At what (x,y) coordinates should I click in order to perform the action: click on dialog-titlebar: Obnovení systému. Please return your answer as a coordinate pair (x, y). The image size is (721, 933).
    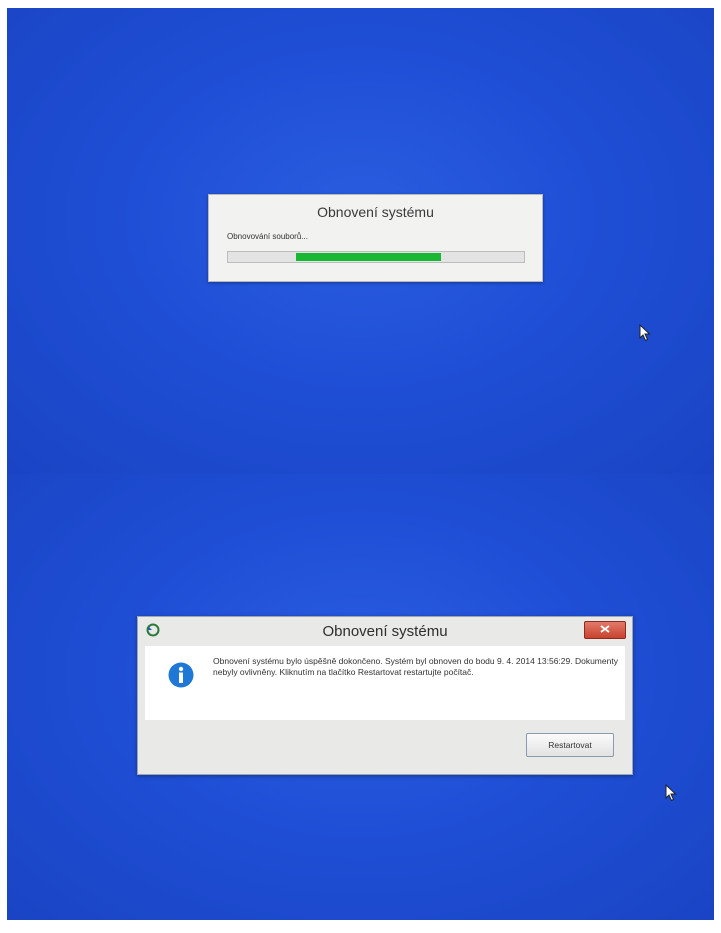
    Looking at the image, I should click on (385, 631).